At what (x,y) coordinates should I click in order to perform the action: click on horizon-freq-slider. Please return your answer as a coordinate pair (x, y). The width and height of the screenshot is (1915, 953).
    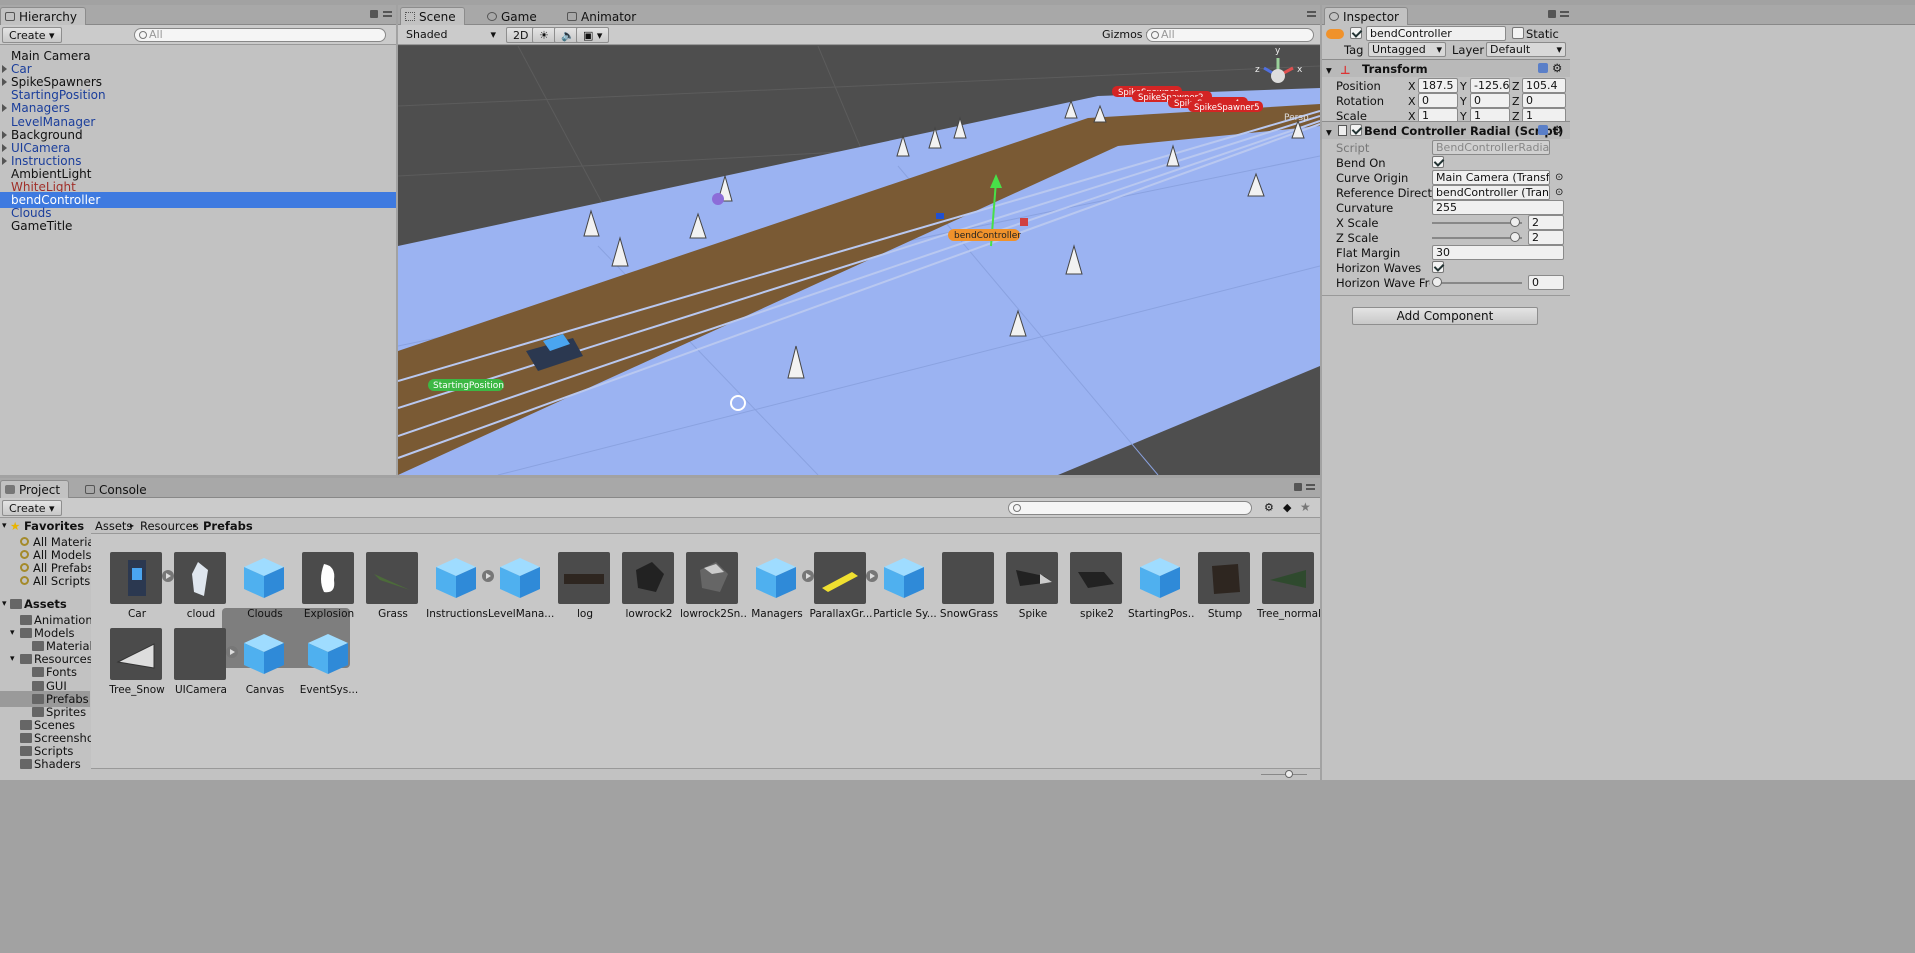
    Looking at the image, I should click on (1477, 282).